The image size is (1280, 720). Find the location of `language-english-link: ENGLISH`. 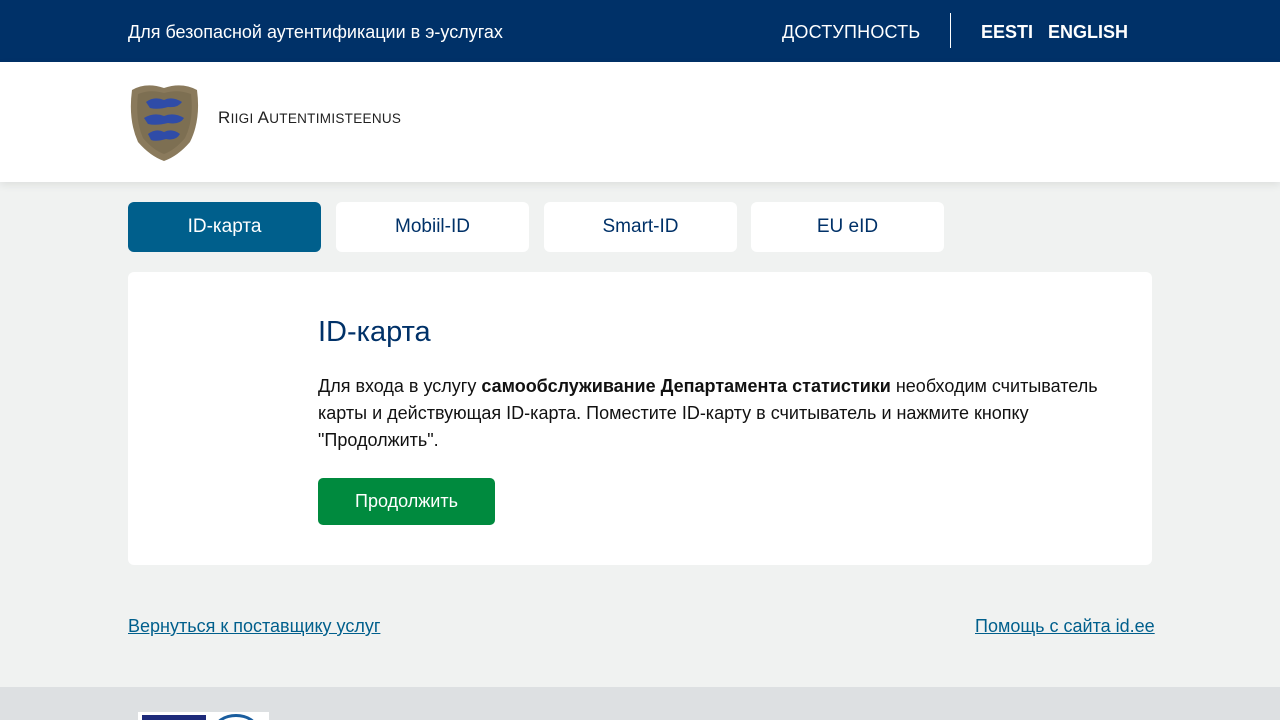

language-english-link: ENGLISH is located at coordinates (1088, 32).